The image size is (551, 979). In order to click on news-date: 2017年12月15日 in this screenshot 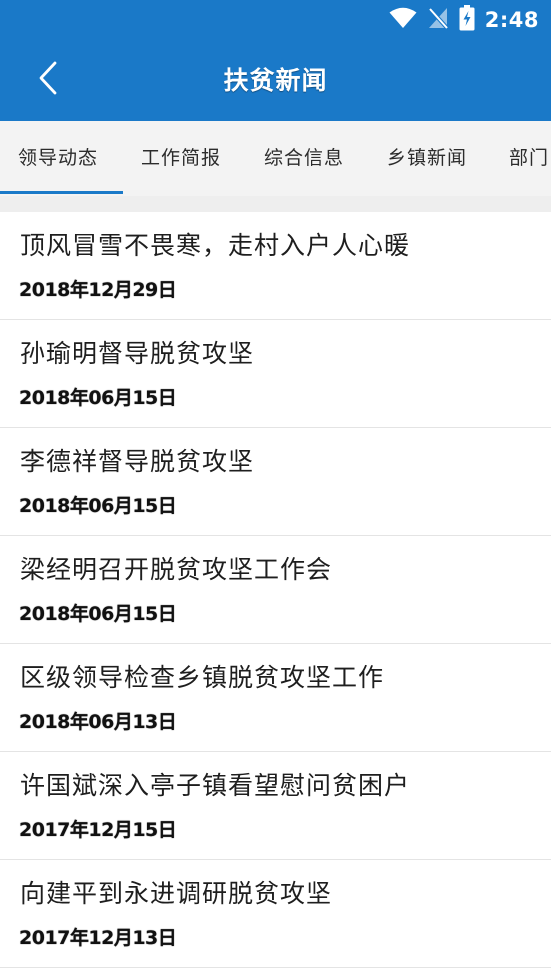, I will do `click(98, 830)`.